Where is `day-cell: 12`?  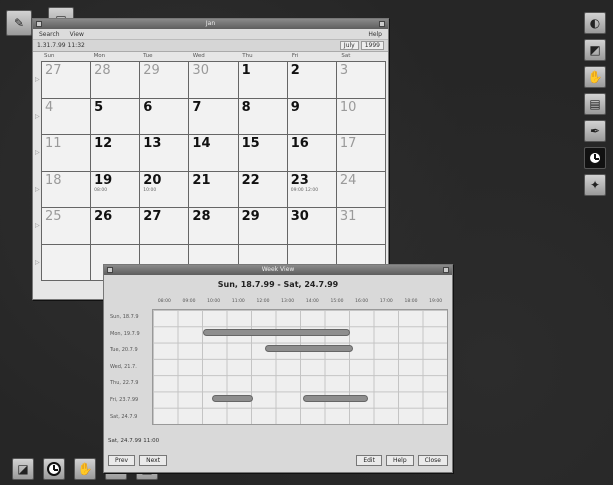
day-cell: 12 is located at coordinates (116, 153).